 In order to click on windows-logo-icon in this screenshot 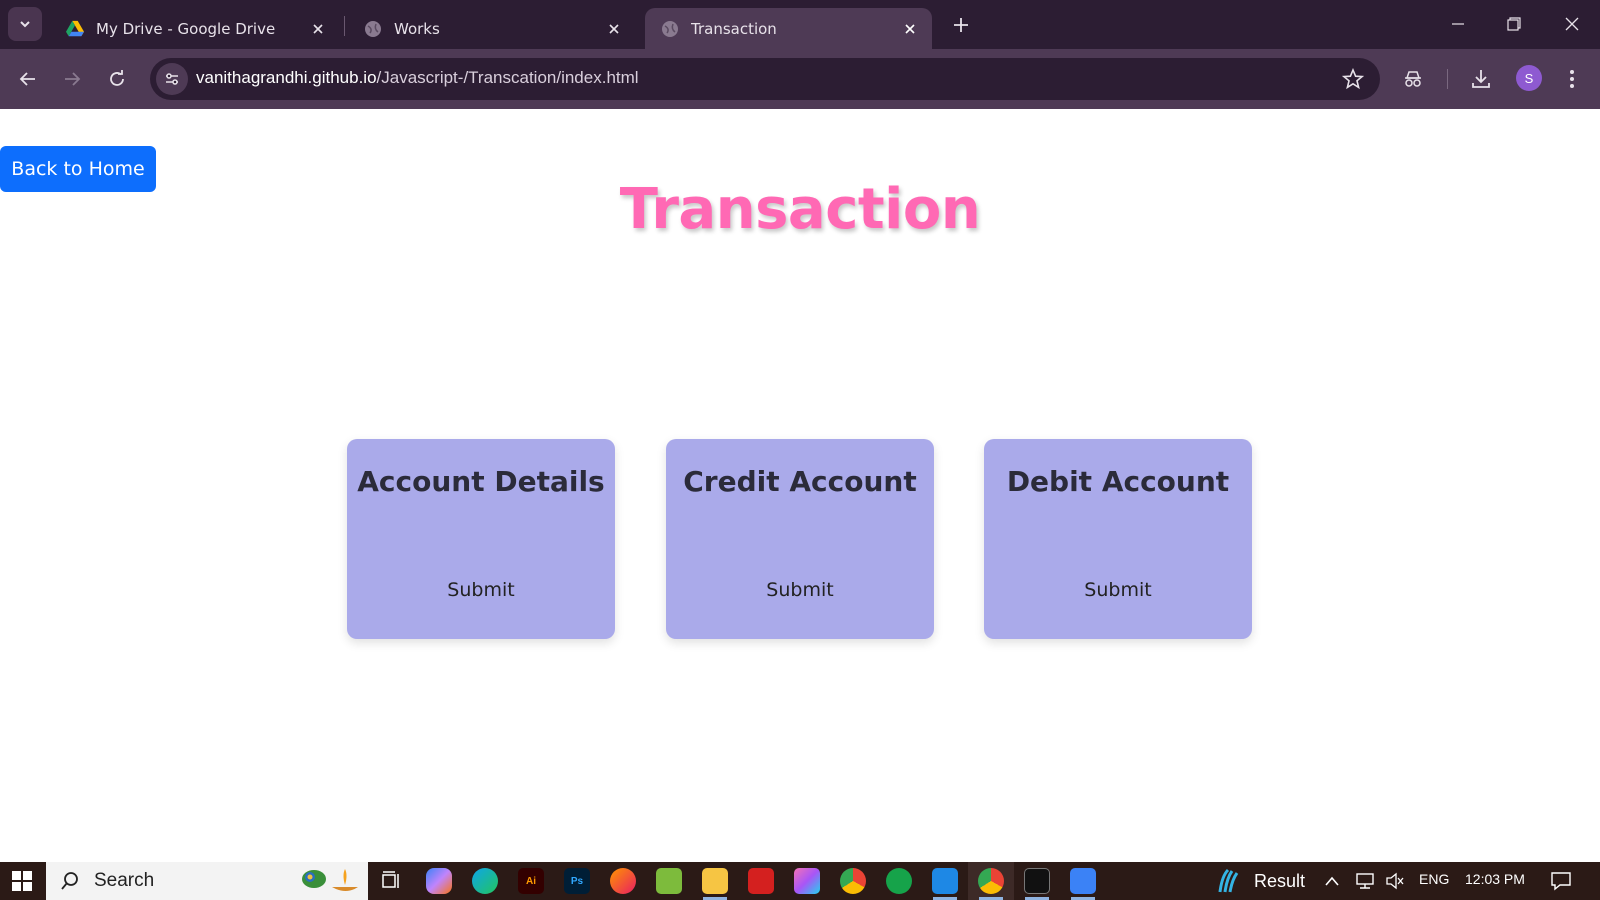, I will do `click(22, 881)`.